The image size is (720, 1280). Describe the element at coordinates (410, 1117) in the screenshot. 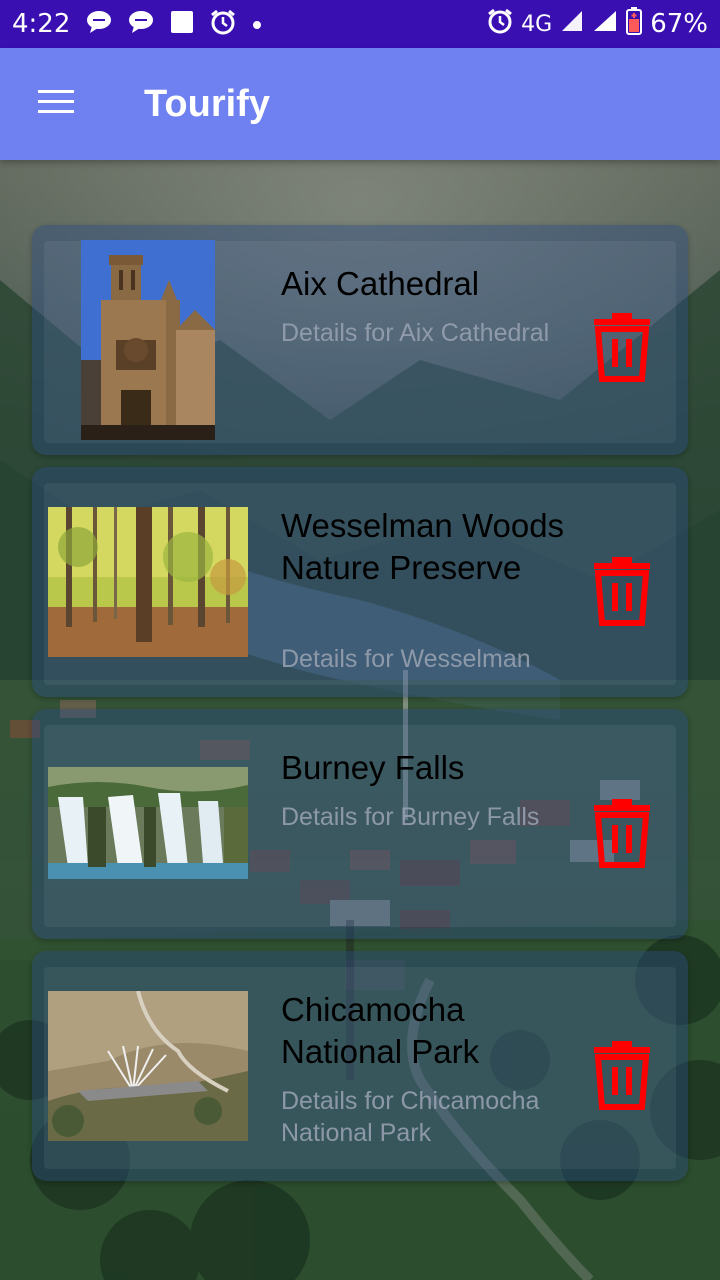

I see `place-details: Details for Chicamocha National Park` at that location.